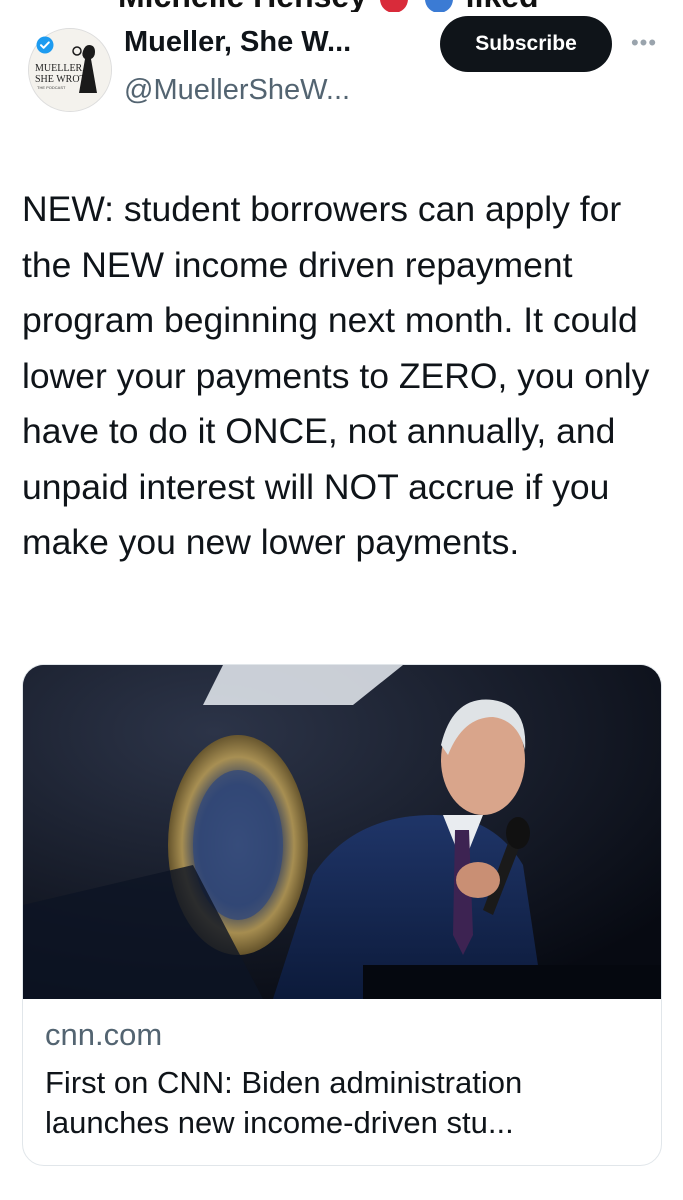 The height and width of the screenshot is (1200, 683). I want to click on svg-text: THE PODCAST, so click(51, 87).